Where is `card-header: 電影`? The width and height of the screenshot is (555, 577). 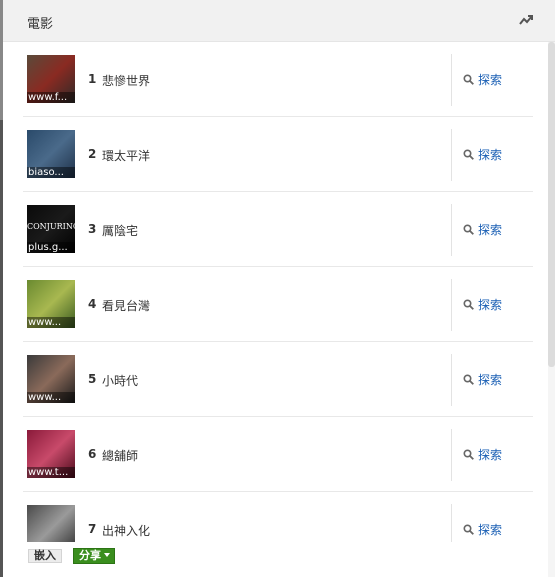
card-header: 電影 is located at coordinates (279, 21).